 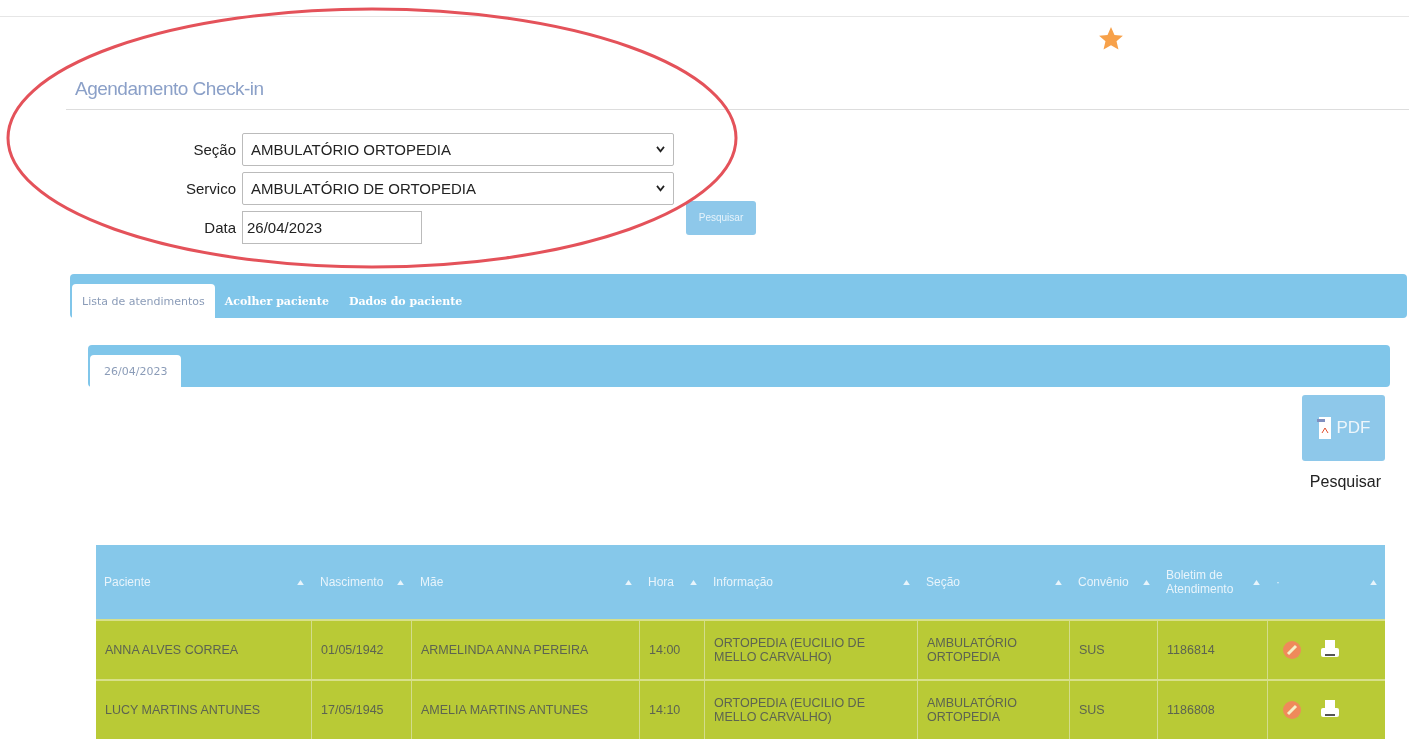 What do you see at coordinates (1326, 582) in the screenshot?
I see `column-header: ·` at bounding box center [1326, 582].